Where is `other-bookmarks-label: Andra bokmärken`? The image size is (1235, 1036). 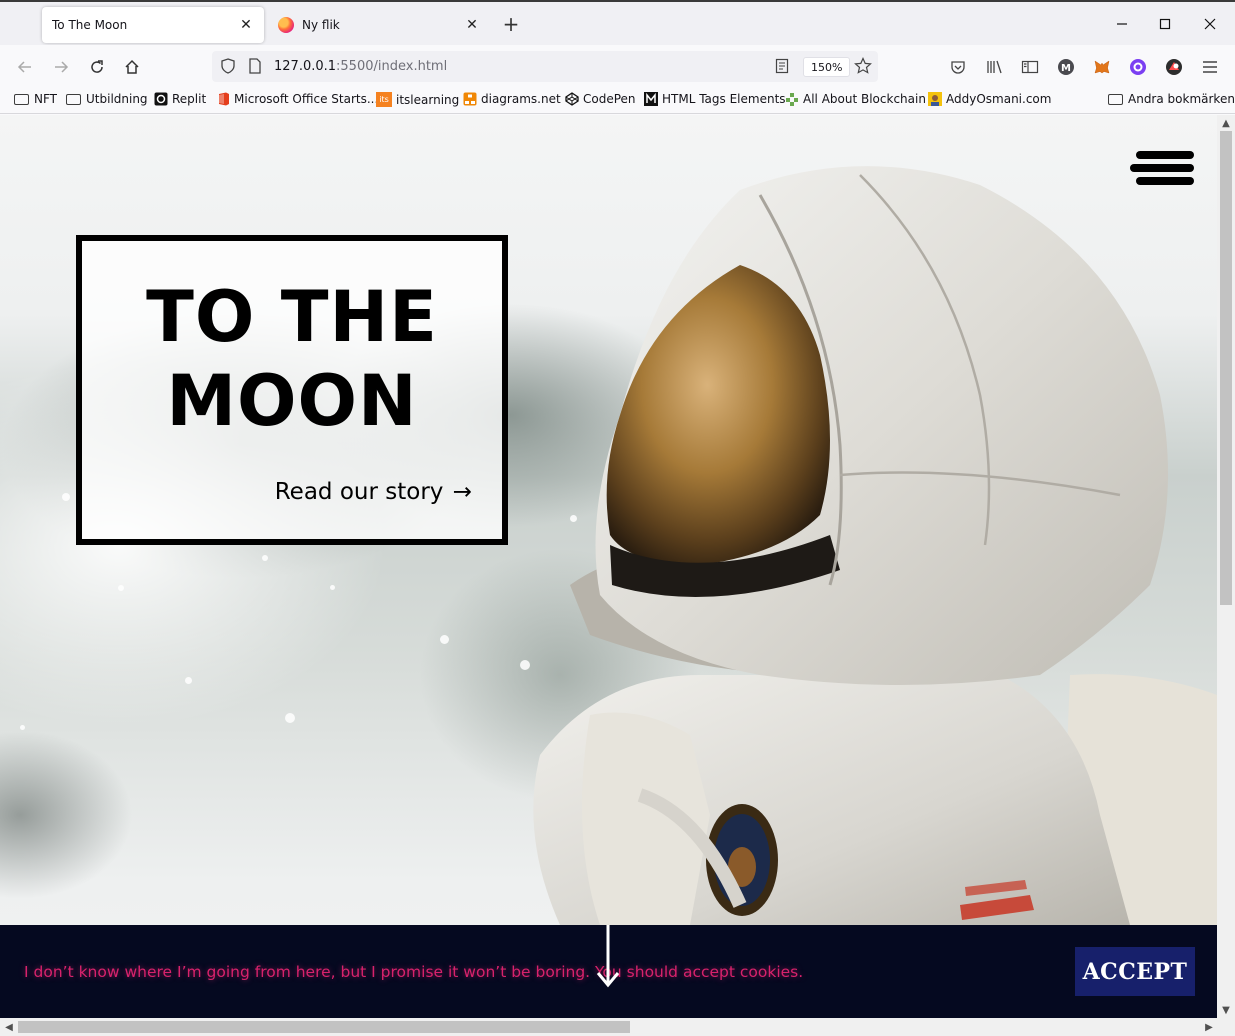 other-bookmarks-label: Andra bokmärken is located at coordinates (1181, 99).